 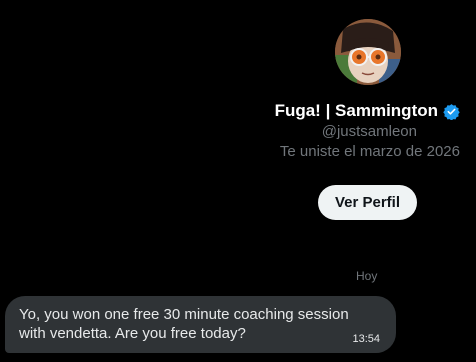 I want to click on profile-avatar, so click(x=368, y=52).